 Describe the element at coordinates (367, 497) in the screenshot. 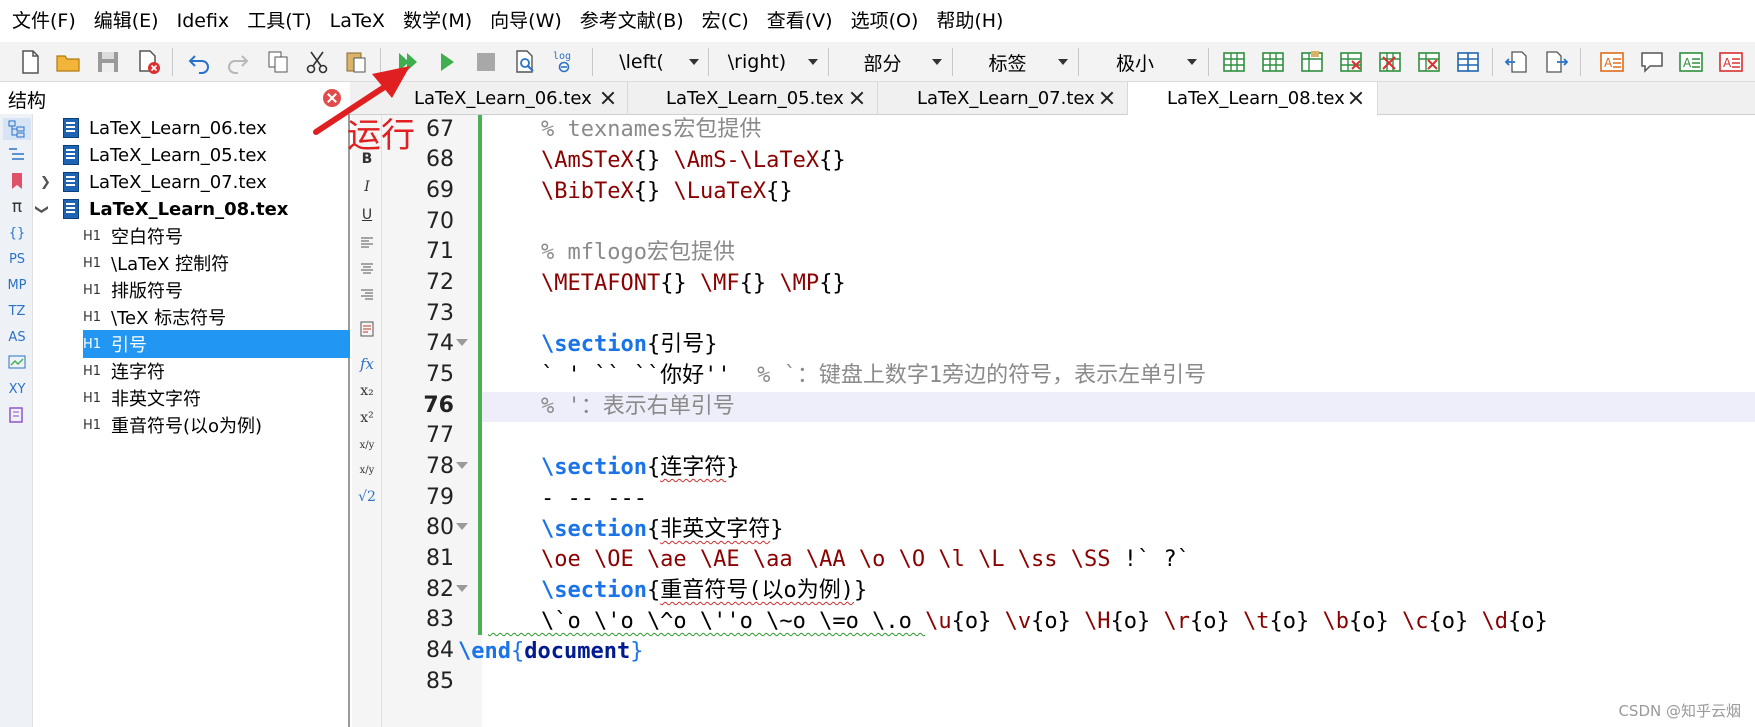

I see `sqrt-icon: √2` at that location.